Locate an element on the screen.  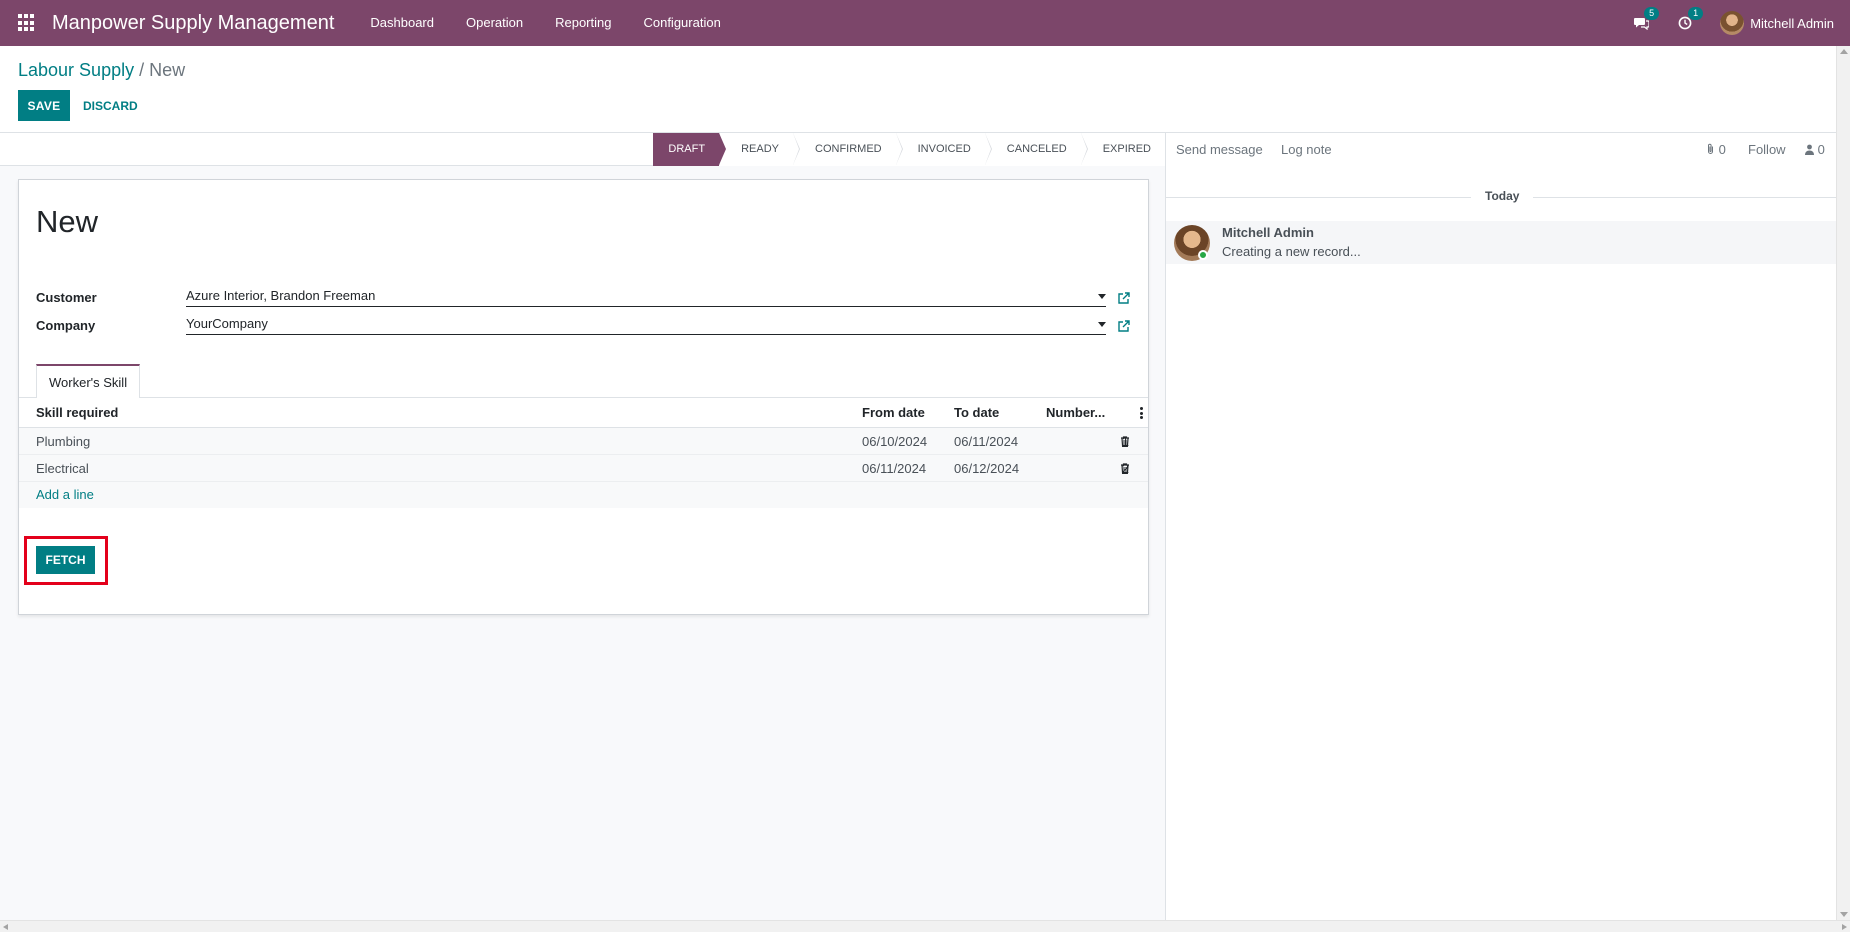
add-line-row: Add a line is located at coordinates (583, 495).